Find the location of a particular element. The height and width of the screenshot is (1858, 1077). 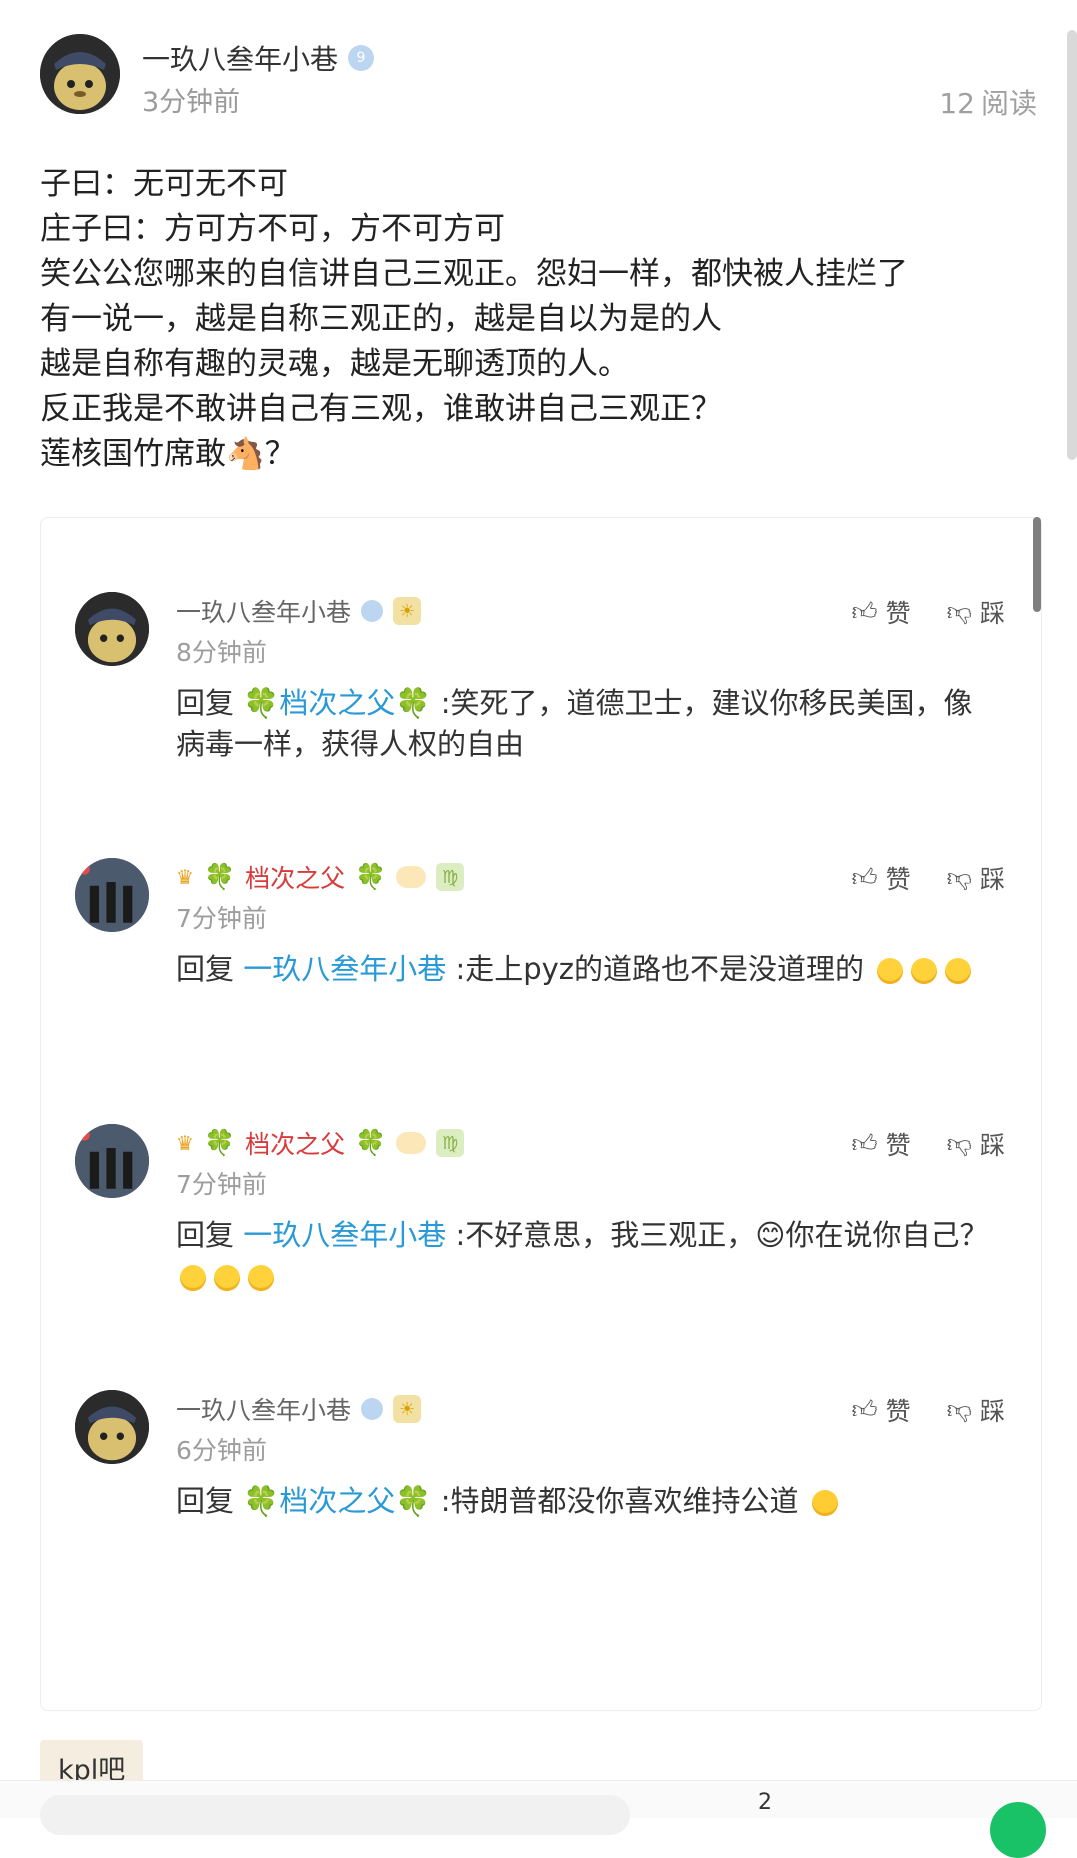

reply-text: 回复 一玖八叁年小巷 :不好意思，我三观正，😊你在说你自己？ is located at coordinates (586, 1256).